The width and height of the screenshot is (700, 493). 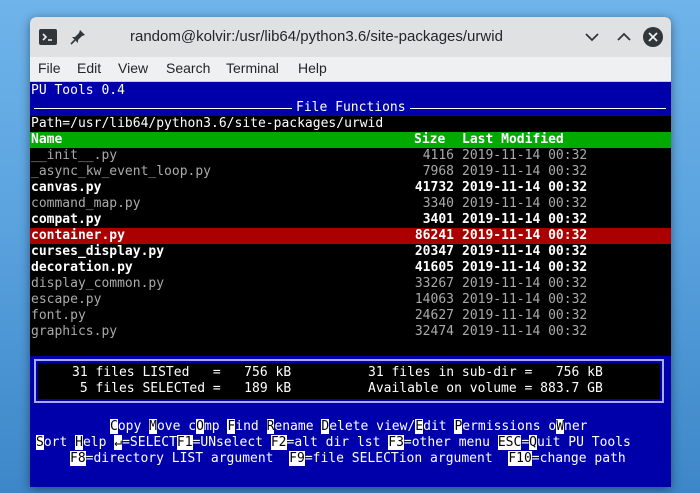 What do you see at coordinates (46, 140) in the screenshot?
I see `column-name: Name` at bounding box center [46, 140].